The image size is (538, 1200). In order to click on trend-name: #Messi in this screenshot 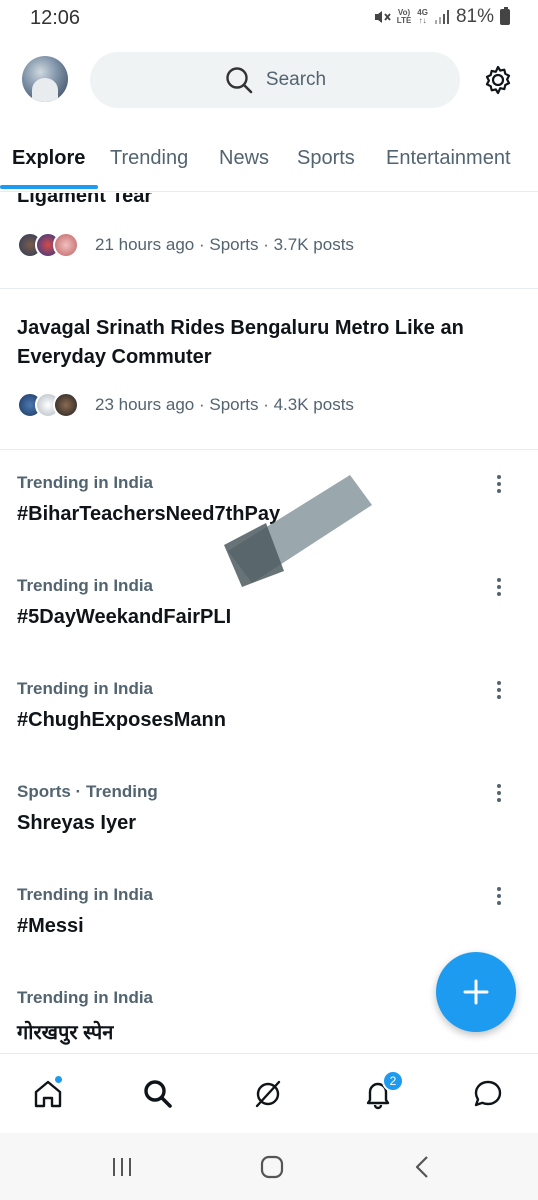, I will do `click(50, 926)`.